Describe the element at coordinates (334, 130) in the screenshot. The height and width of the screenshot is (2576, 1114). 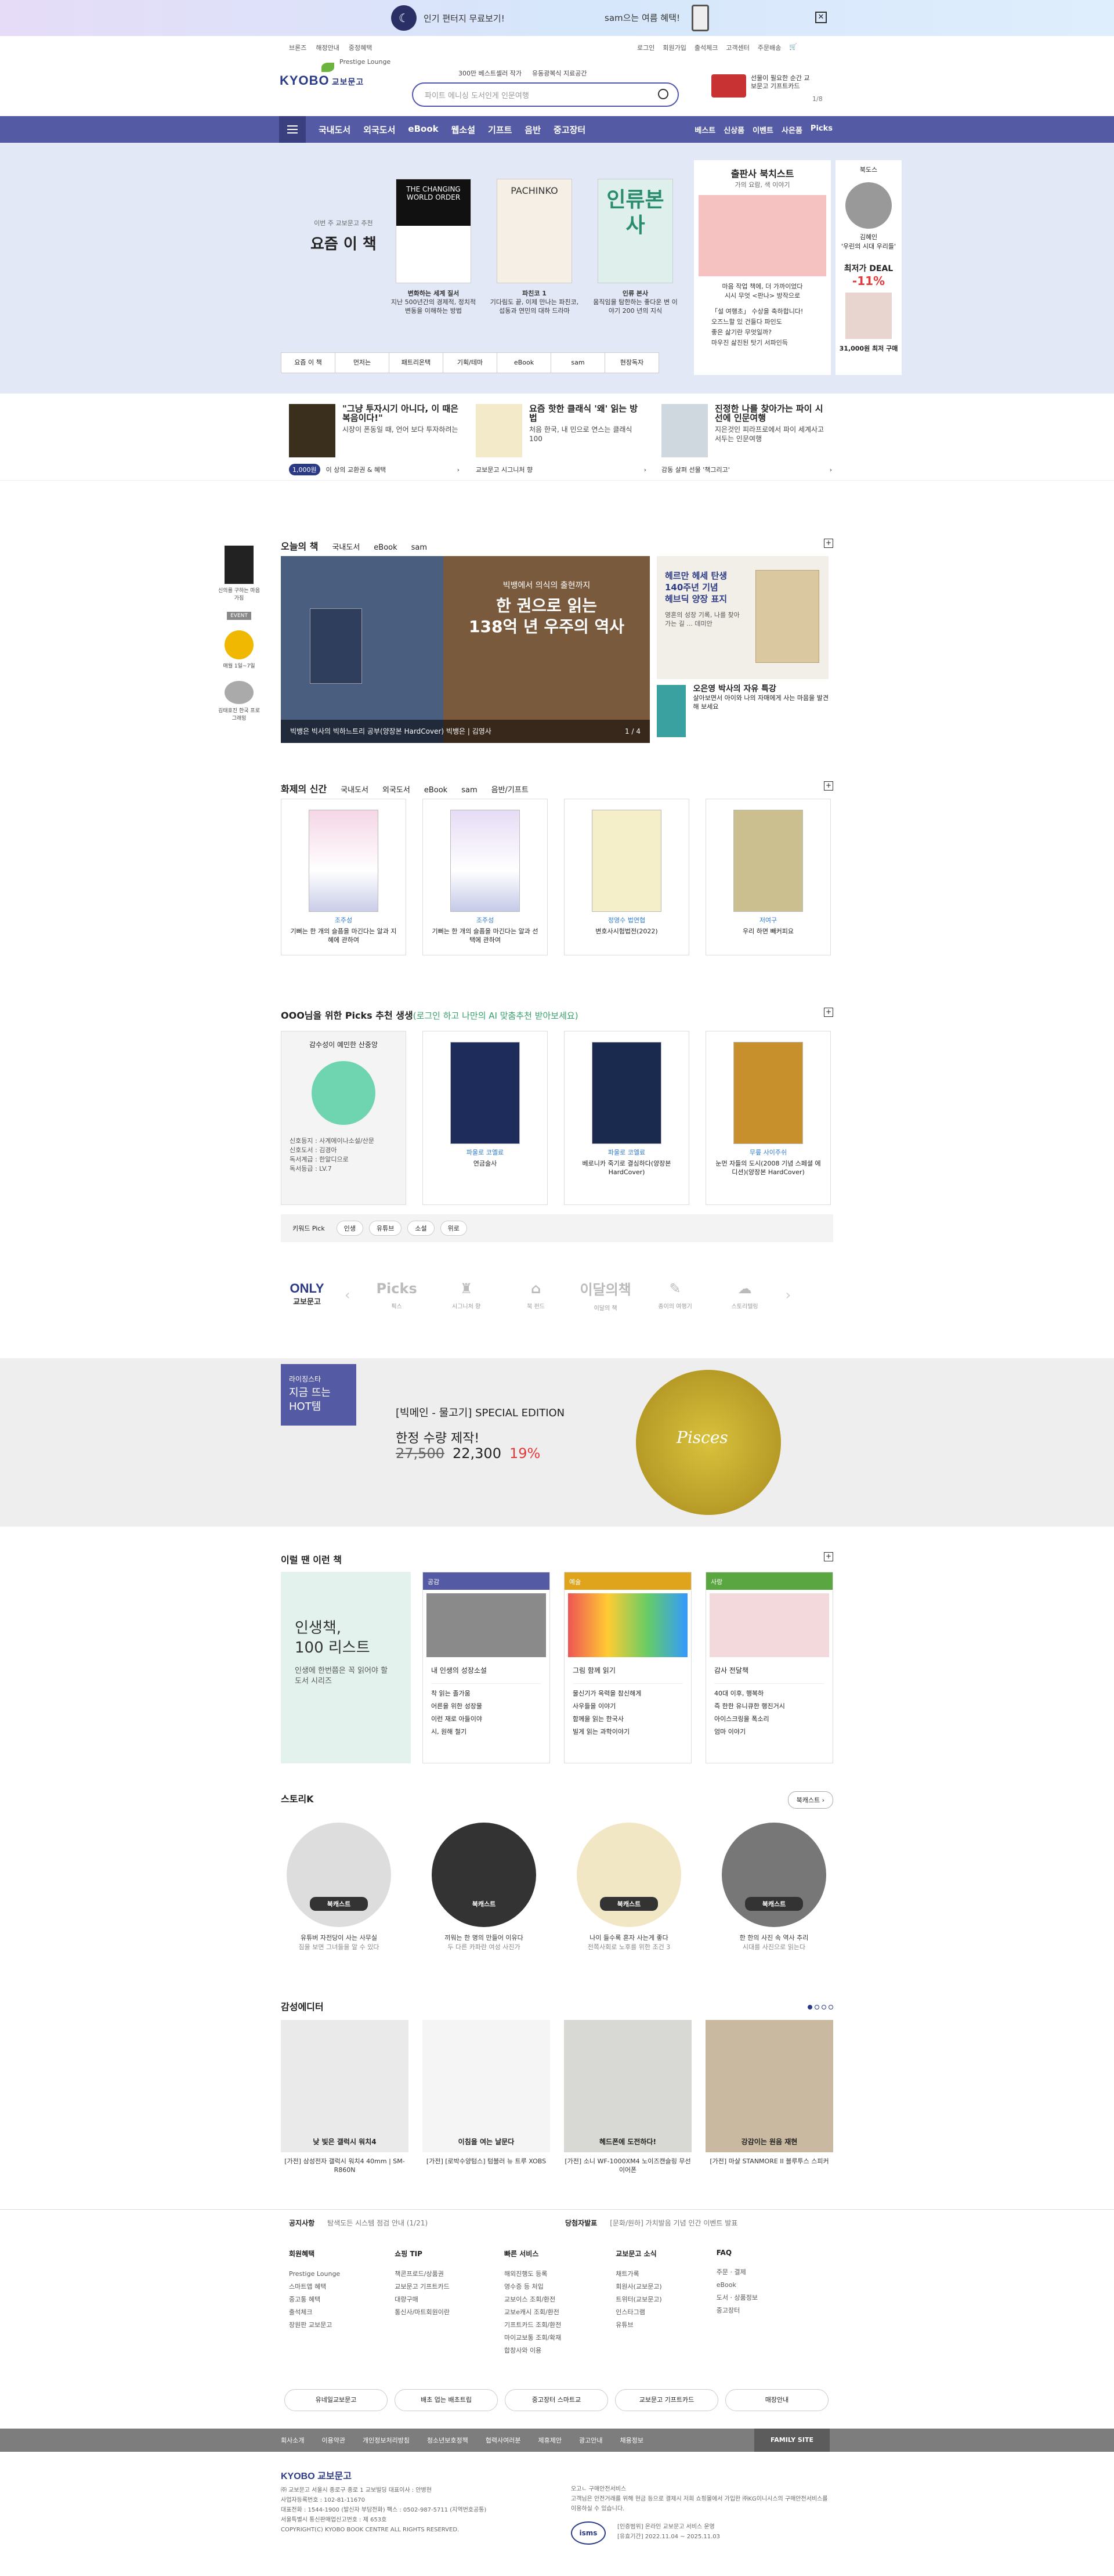
I see `nav-item: 국내도서` at that location.